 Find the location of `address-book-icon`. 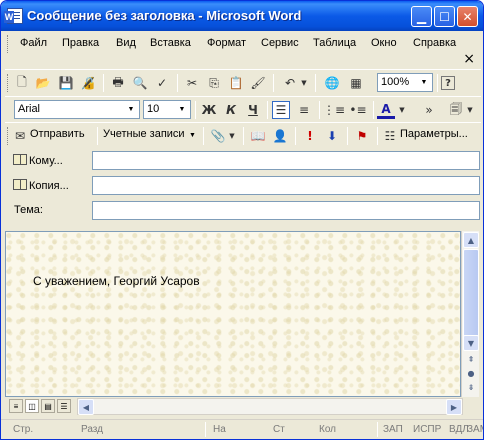

address-book-icon is located at coordinates (20, 184).